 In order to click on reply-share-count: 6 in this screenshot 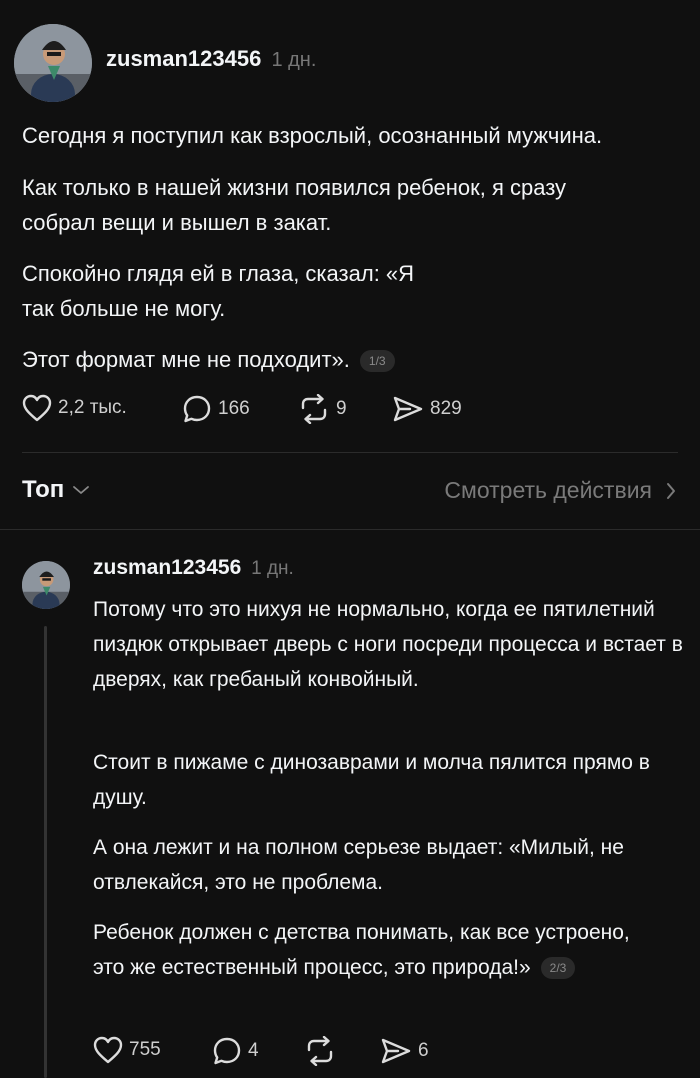, I will do `click(423, 1050)`.